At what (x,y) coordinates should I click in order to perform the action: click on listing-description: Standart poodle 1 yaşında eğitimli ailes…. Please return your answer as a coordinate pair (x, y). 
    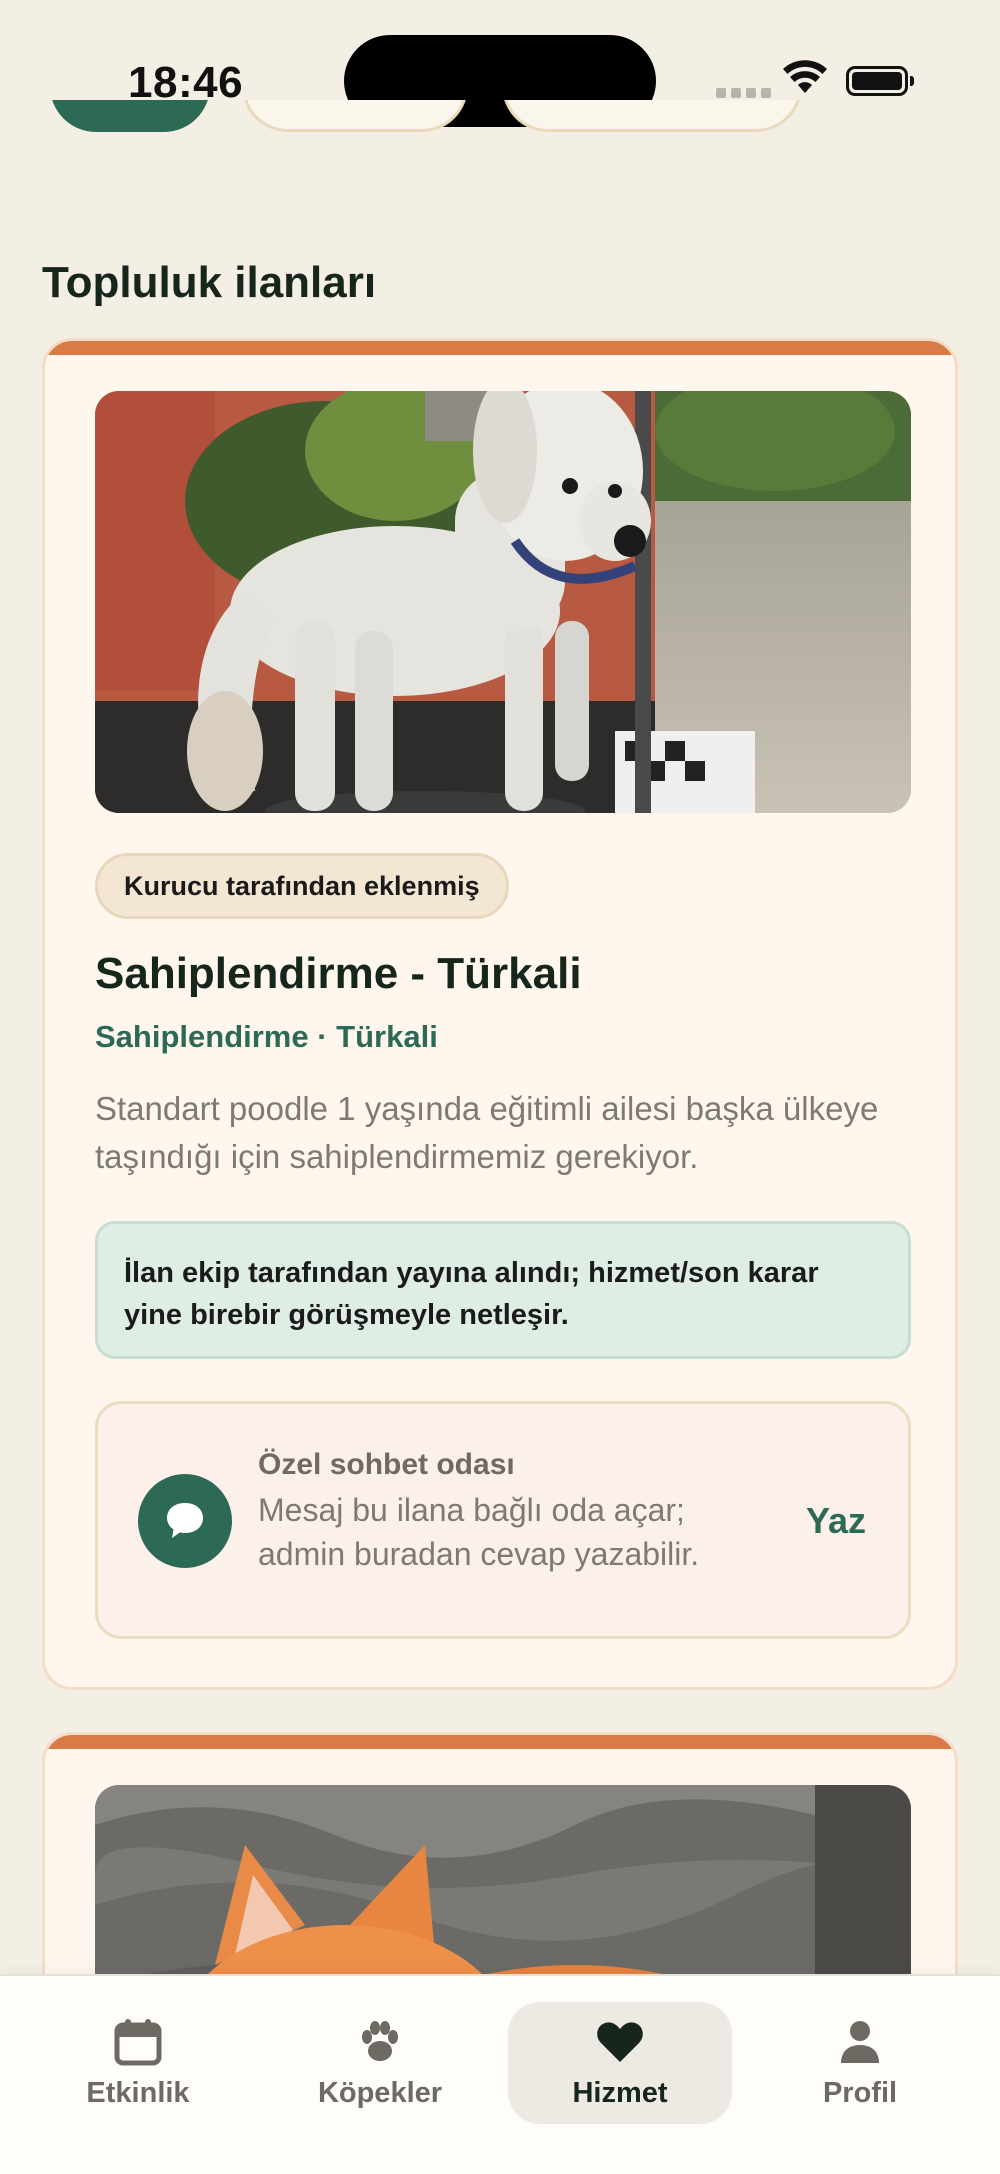
    Looking at the image, I should click on (487, 1132).